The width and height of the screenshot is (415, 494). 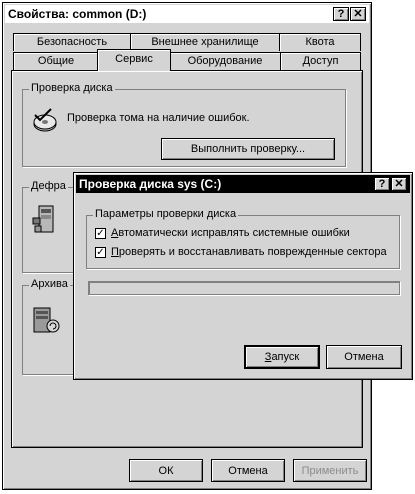 I want to click on dialog-help-button: ?, so click(x=382, y=184).